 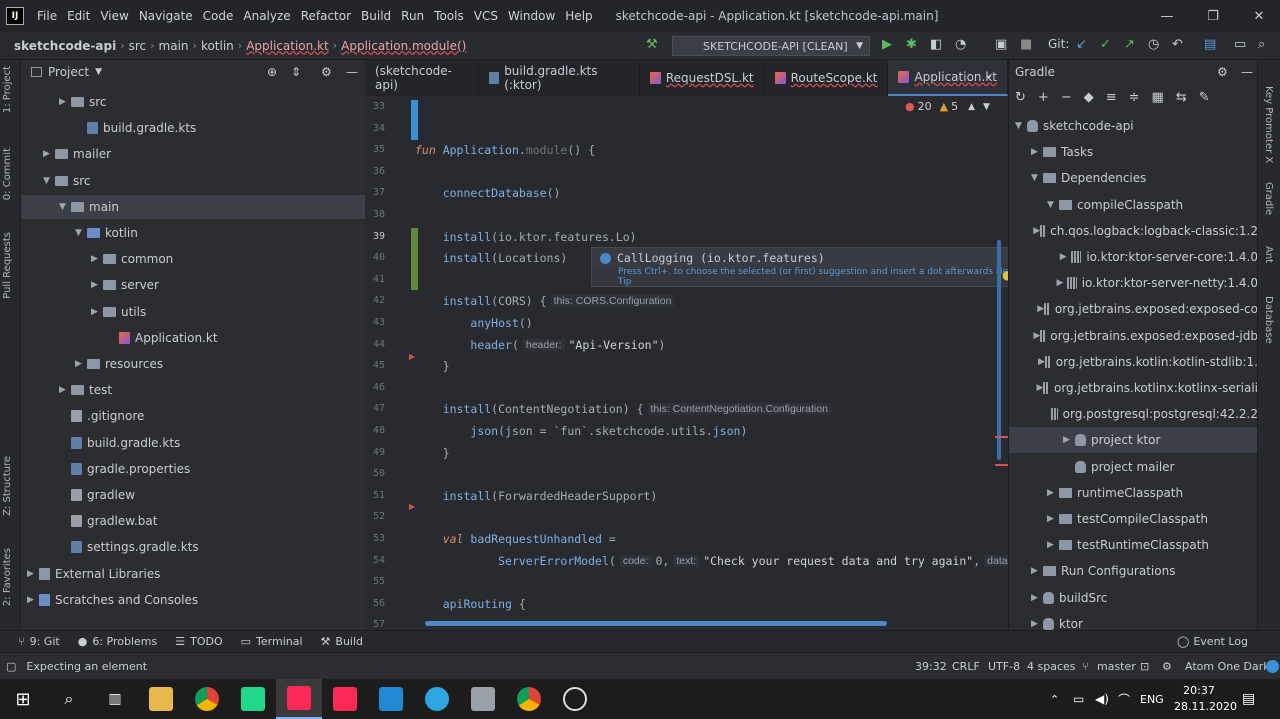 I want to click on editor-tab: (sketchcode-api), so click(x=422, y=78).